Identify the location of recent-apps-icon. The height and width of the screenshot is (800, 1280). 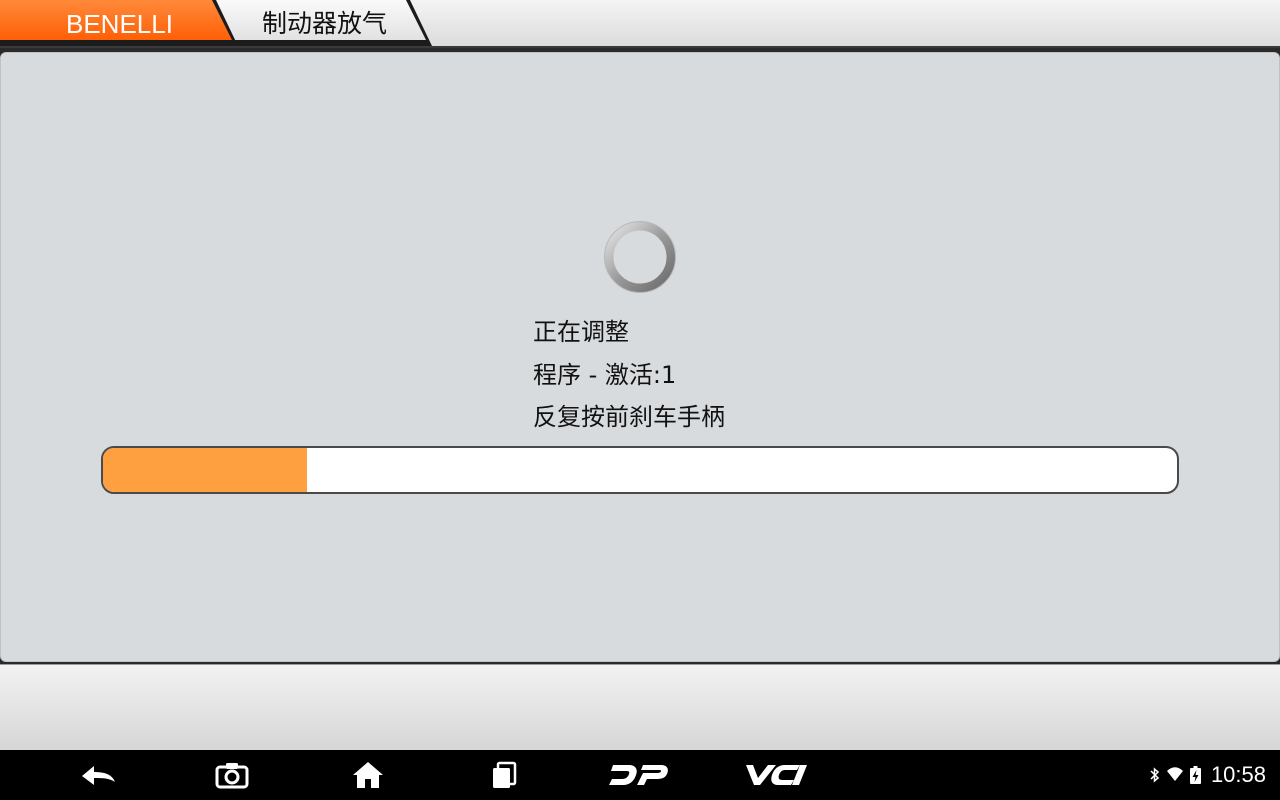
(505, 774).